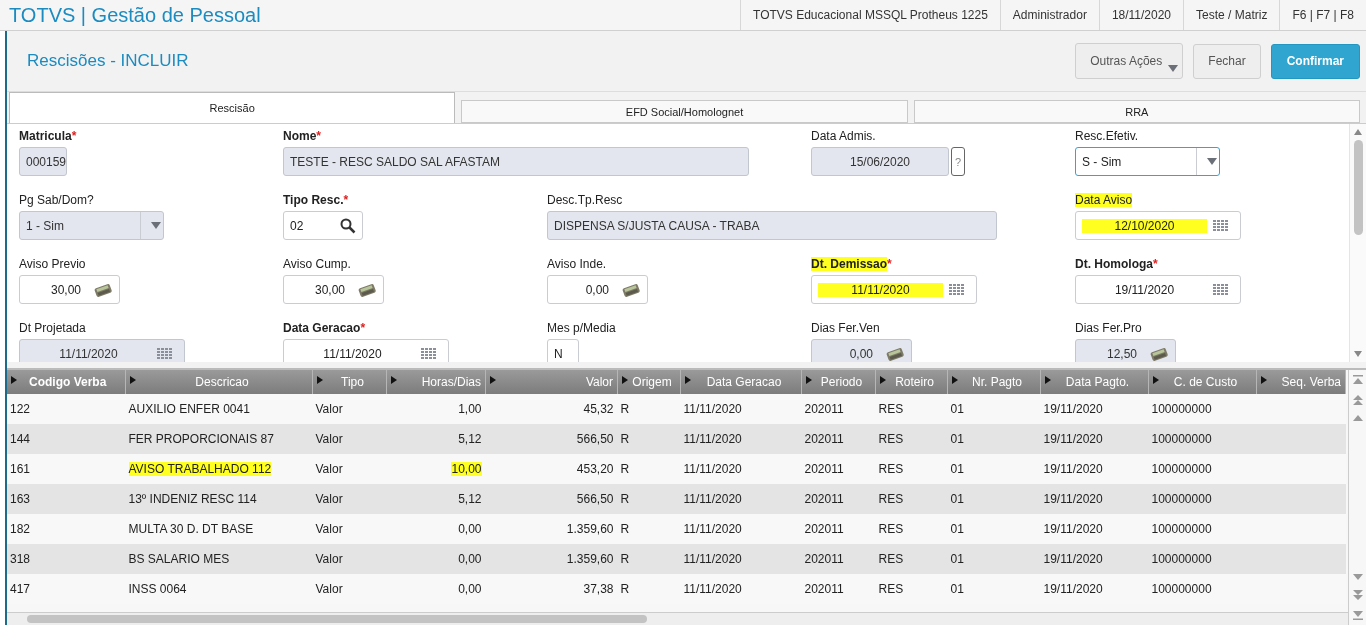  What do you see at coordinates (52, 264) in the screenshot?
I see `field-label: Aviso Previo` at bounding box center [52, 264].